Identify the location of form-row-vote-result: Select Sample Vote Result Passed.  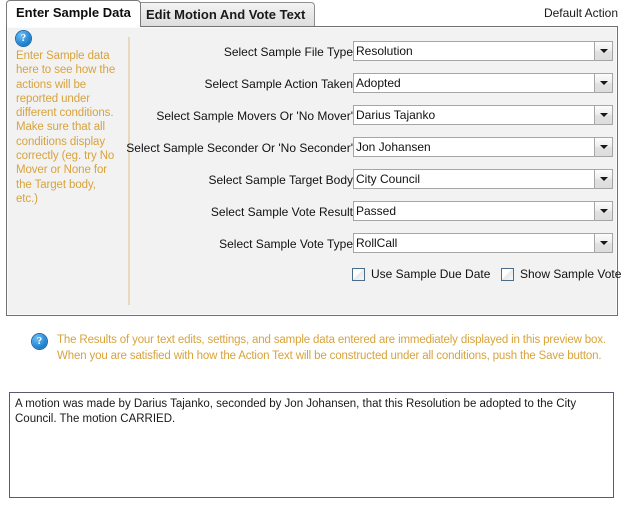
(375, 217).